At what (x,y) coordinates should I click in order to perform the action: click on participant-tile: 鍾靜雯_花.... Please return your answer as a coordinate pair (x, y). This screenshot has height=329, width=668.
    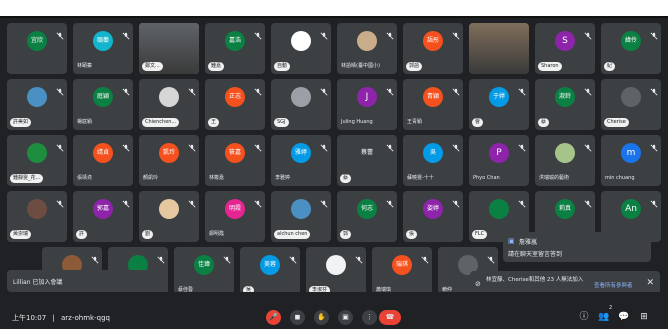
    Looking at the image, I should click on (37, 160).